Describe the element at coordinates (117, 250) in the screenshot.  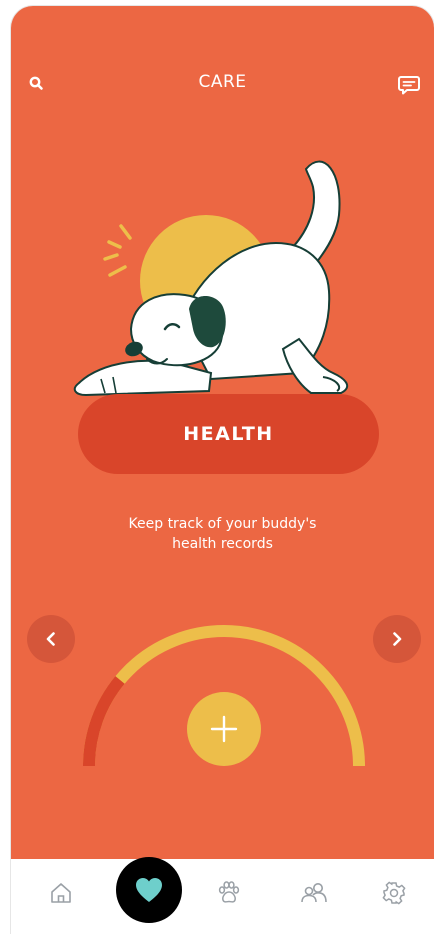
I see `motion-lines` at that location.